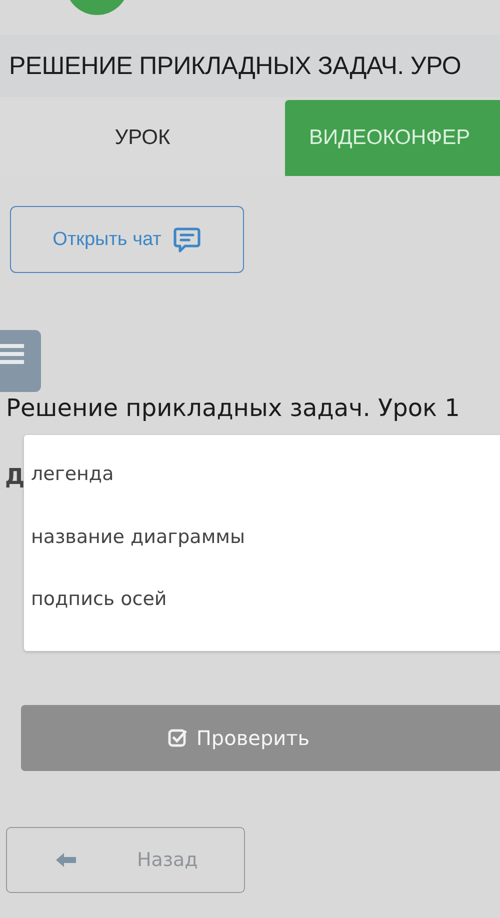 The image size is (500, 918). I want to click on dropdown-option: подпись осей, so click(262, 620).